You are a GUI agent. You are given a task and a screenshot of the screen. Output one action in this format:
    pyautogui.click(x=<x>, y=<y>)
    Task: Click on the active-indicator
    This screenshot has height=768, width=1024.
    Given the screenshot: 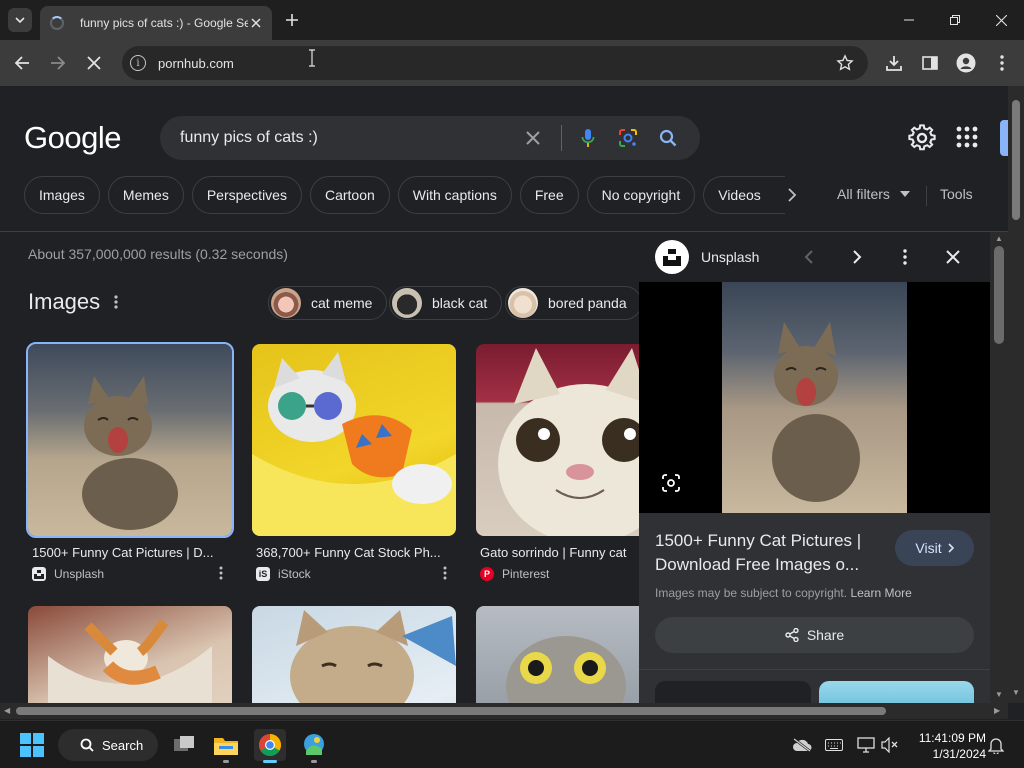 What is the action you would take?
    pyautogui.click(x=270, y=761)
    